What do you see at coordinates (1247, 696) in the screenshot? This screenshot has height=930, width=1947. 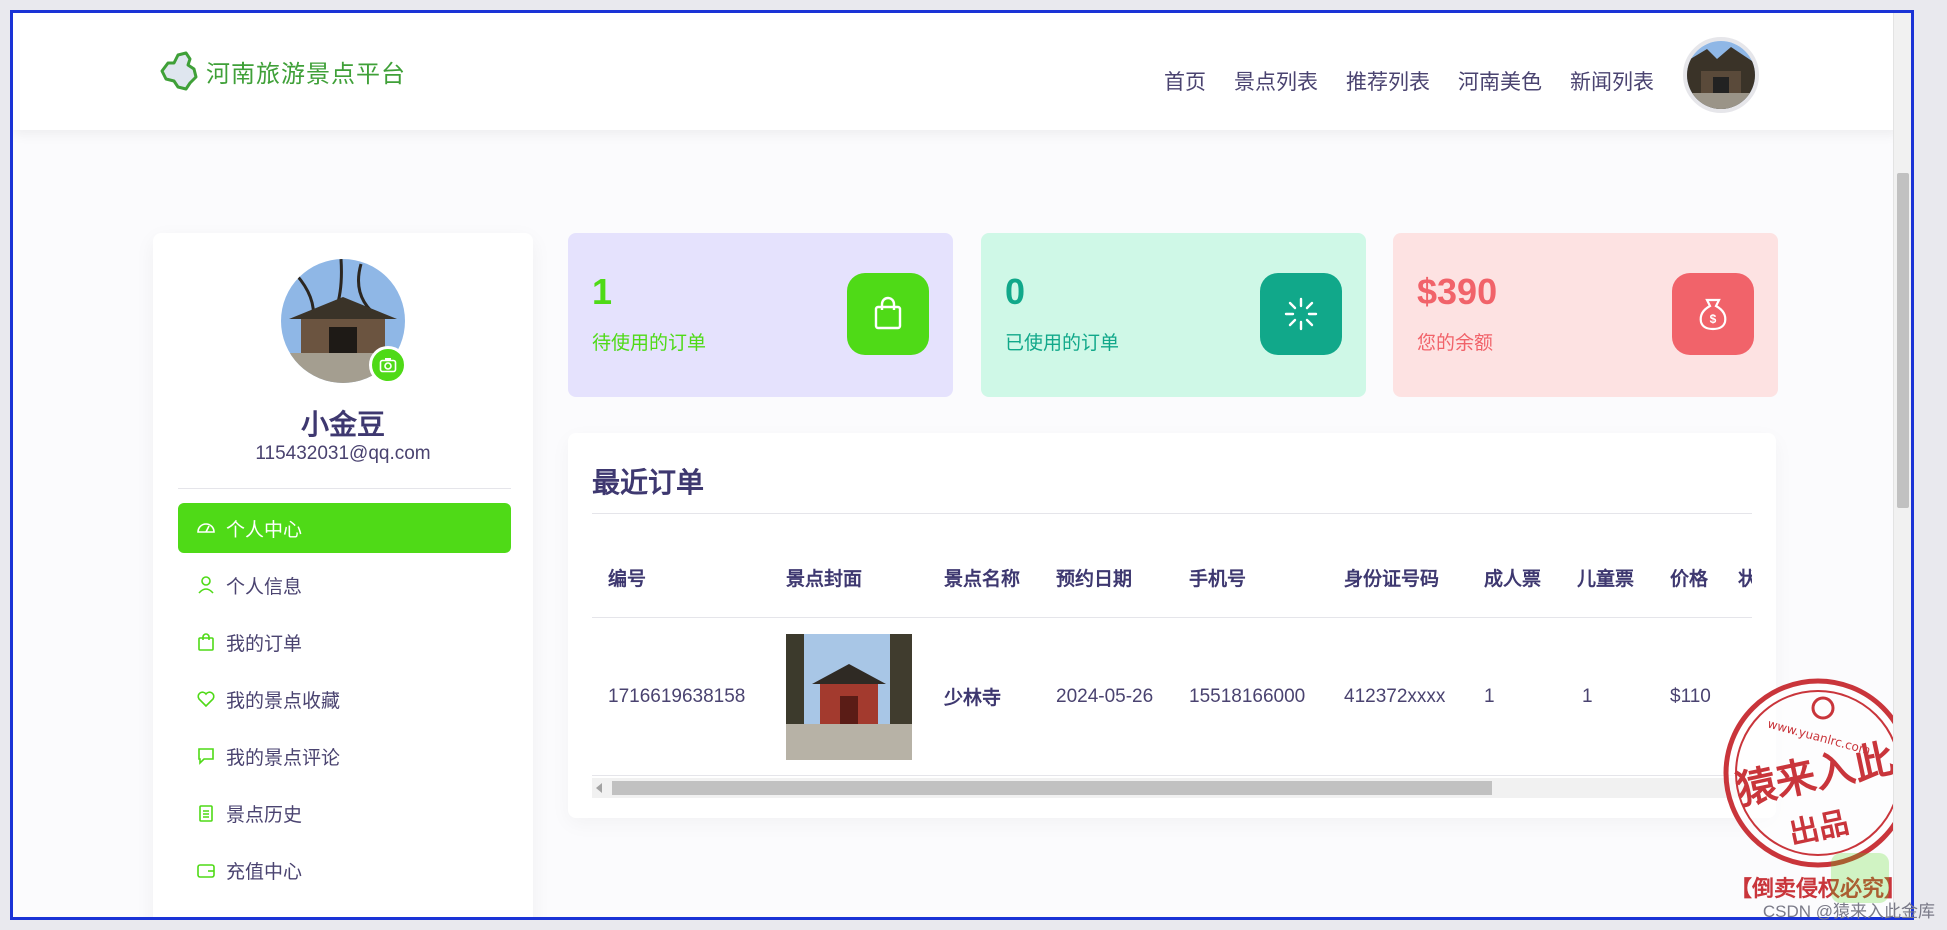 I see `cell-phone: 15518166000` at bounding box center [1247, 696].